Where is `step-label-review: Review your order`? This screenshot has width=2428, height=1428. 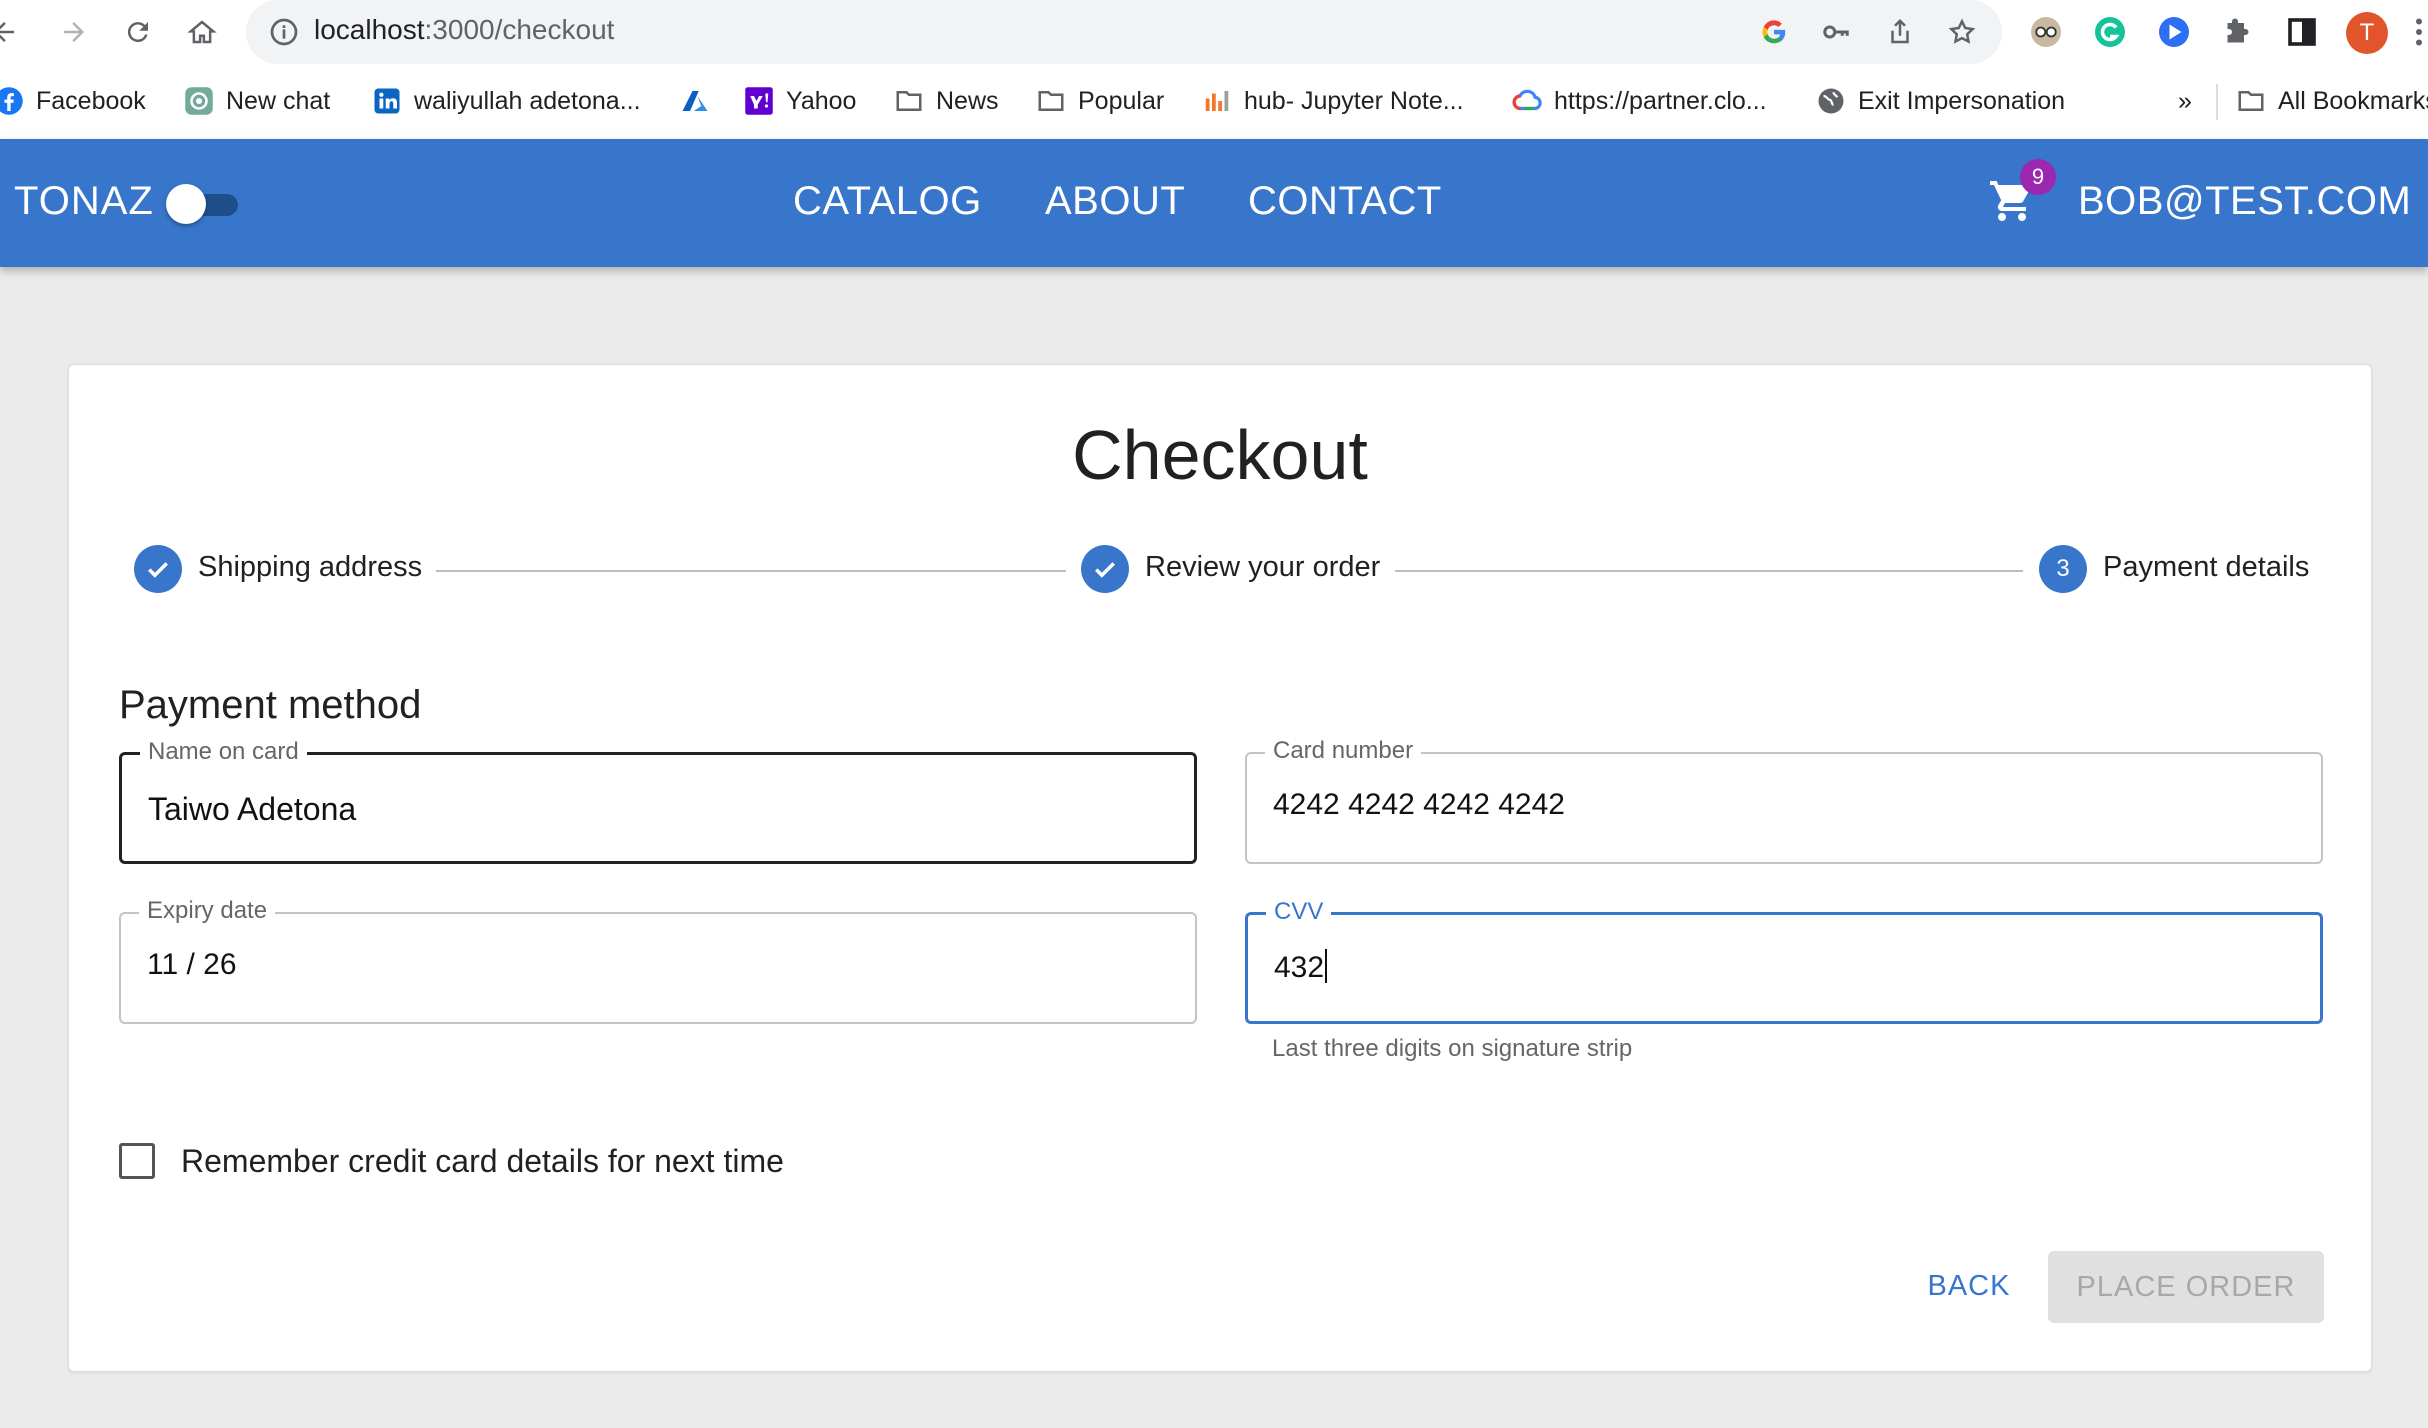 step-label-review: Review your order is located at coordinates (1263, 567).